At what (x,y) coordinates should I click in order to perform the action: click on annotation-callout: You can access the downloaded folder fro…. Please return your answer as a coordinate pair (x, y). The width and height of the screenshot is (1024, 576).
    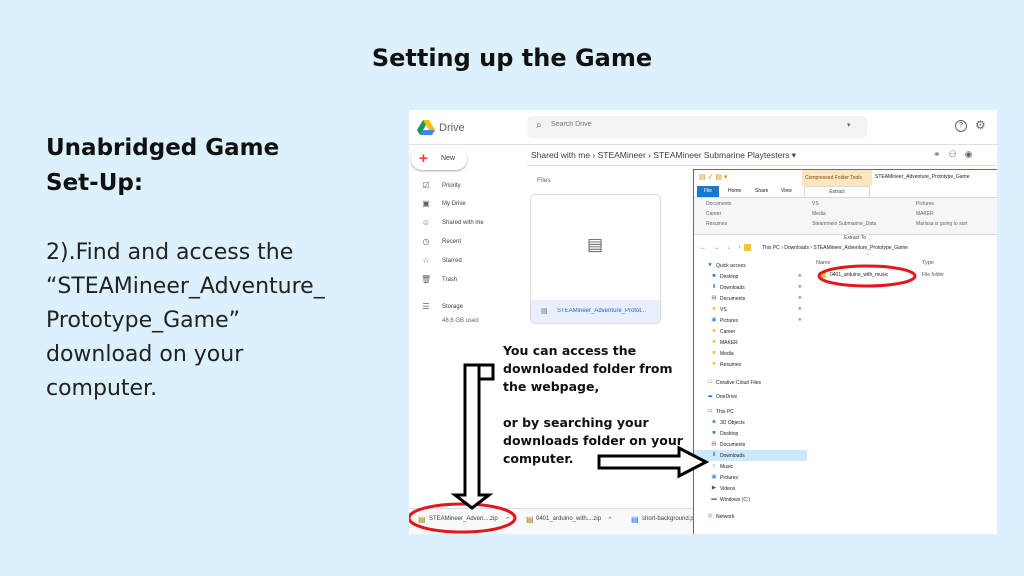
    Looking at the image, I should click on (598, 405).